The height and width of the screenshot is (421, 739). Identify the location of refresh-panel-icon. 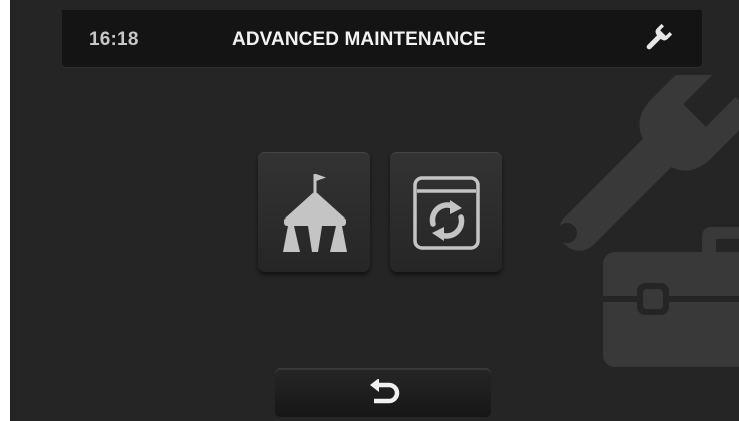
(446, 213).